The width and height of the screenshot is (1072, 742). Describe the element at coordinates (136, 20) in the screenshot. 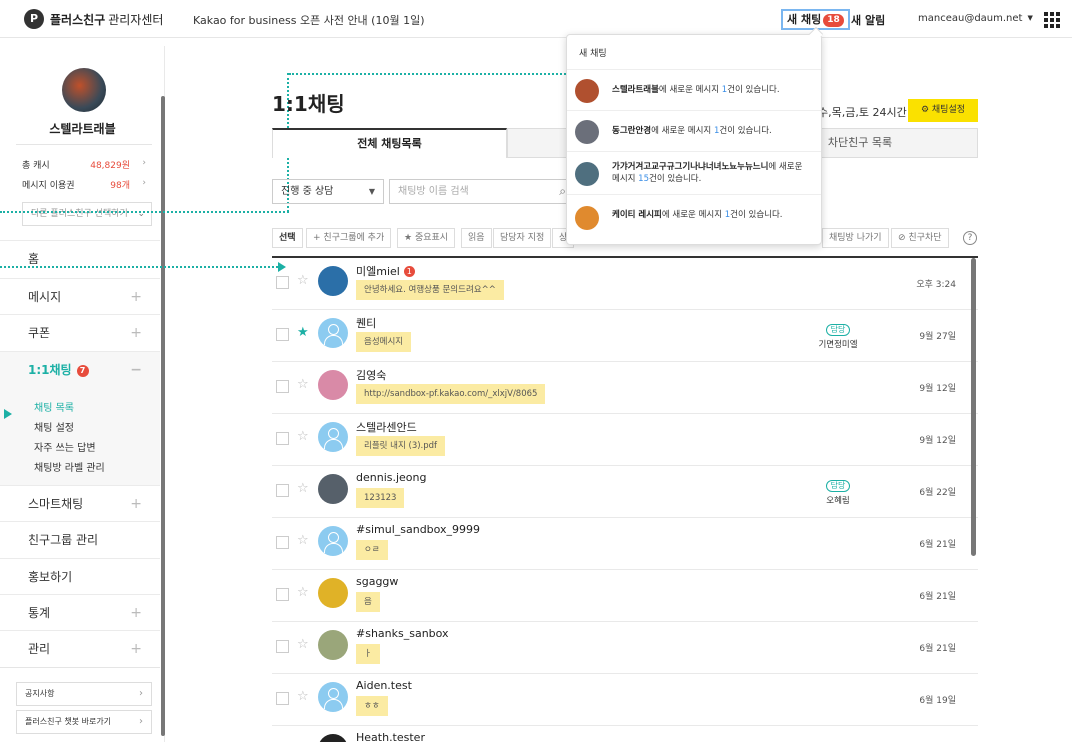

I see `brand-sub: 관리자센터` at that location.